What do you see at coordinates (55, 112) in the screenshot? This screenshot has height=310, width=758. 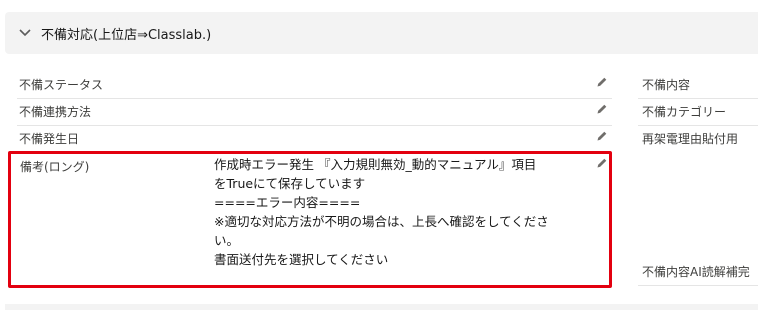 I see `field-label: 不備連携方法` at bounding box center [55, 112].